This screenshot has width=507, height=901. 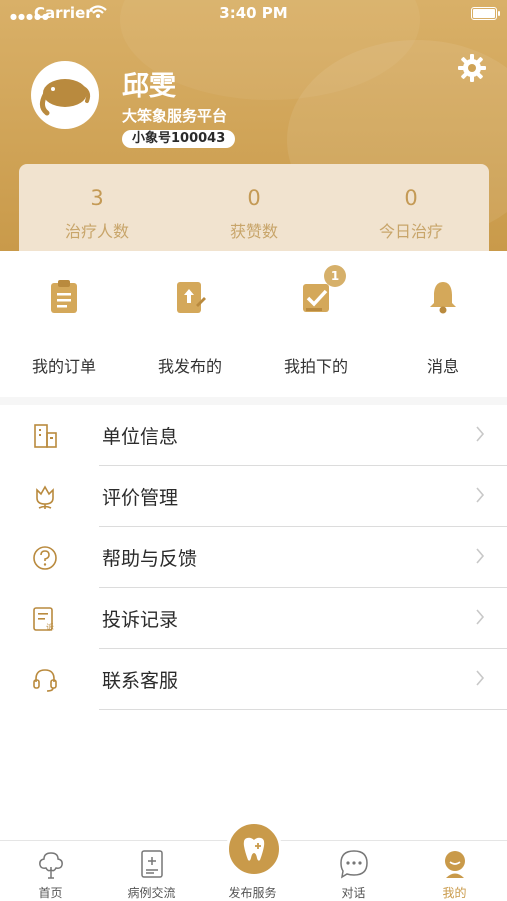 I want to click on publish-service-button, so click(x=254, y=849).